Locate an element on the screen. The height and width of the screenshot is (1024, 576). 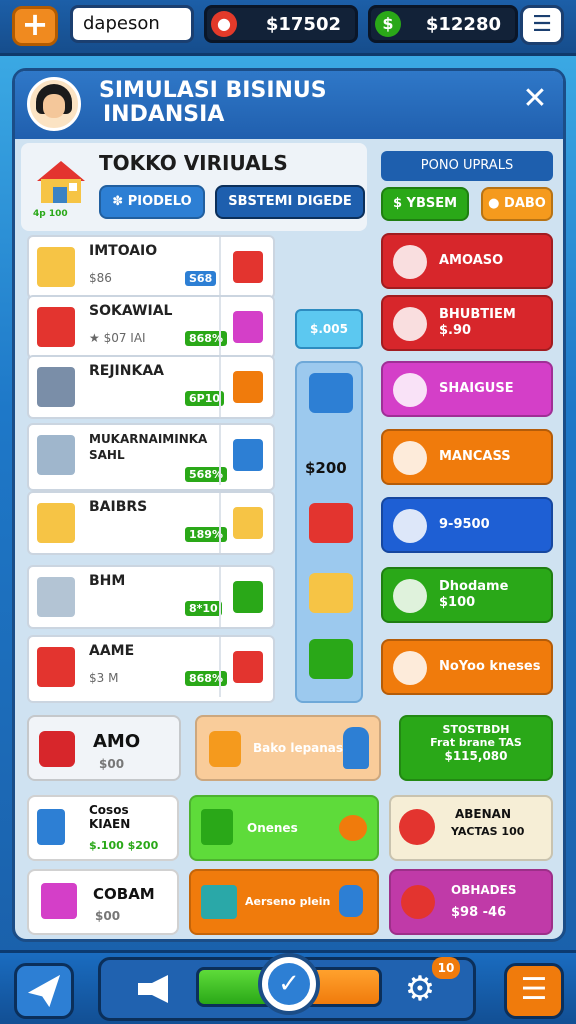
list-menu-icon: ☰ is located at coordinates (534, 991).